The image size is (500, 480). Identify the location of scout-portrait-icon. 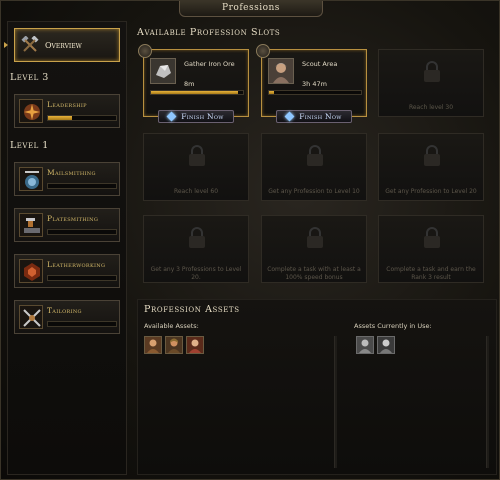
(281, 71).